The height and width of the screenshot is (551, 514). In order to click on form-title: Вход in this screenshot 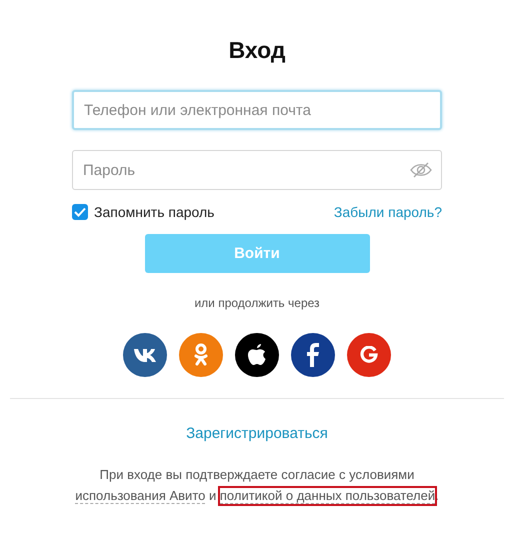, I will do `click(257, 50)`.